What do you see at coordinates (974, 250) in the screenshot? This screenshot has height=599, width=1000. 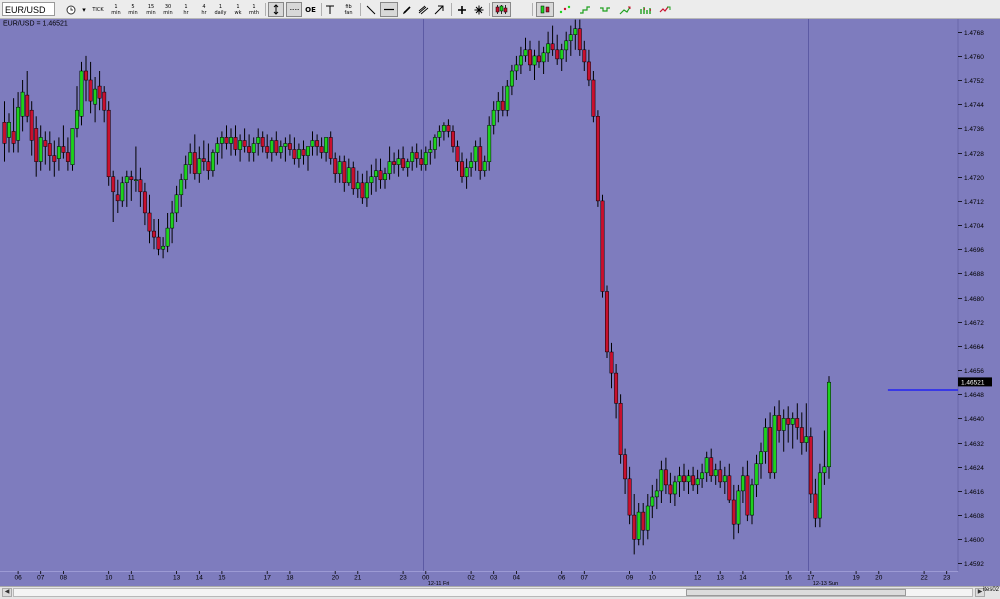 I see `price-tick-label: 1.4696` at bounding box center [974, 250].